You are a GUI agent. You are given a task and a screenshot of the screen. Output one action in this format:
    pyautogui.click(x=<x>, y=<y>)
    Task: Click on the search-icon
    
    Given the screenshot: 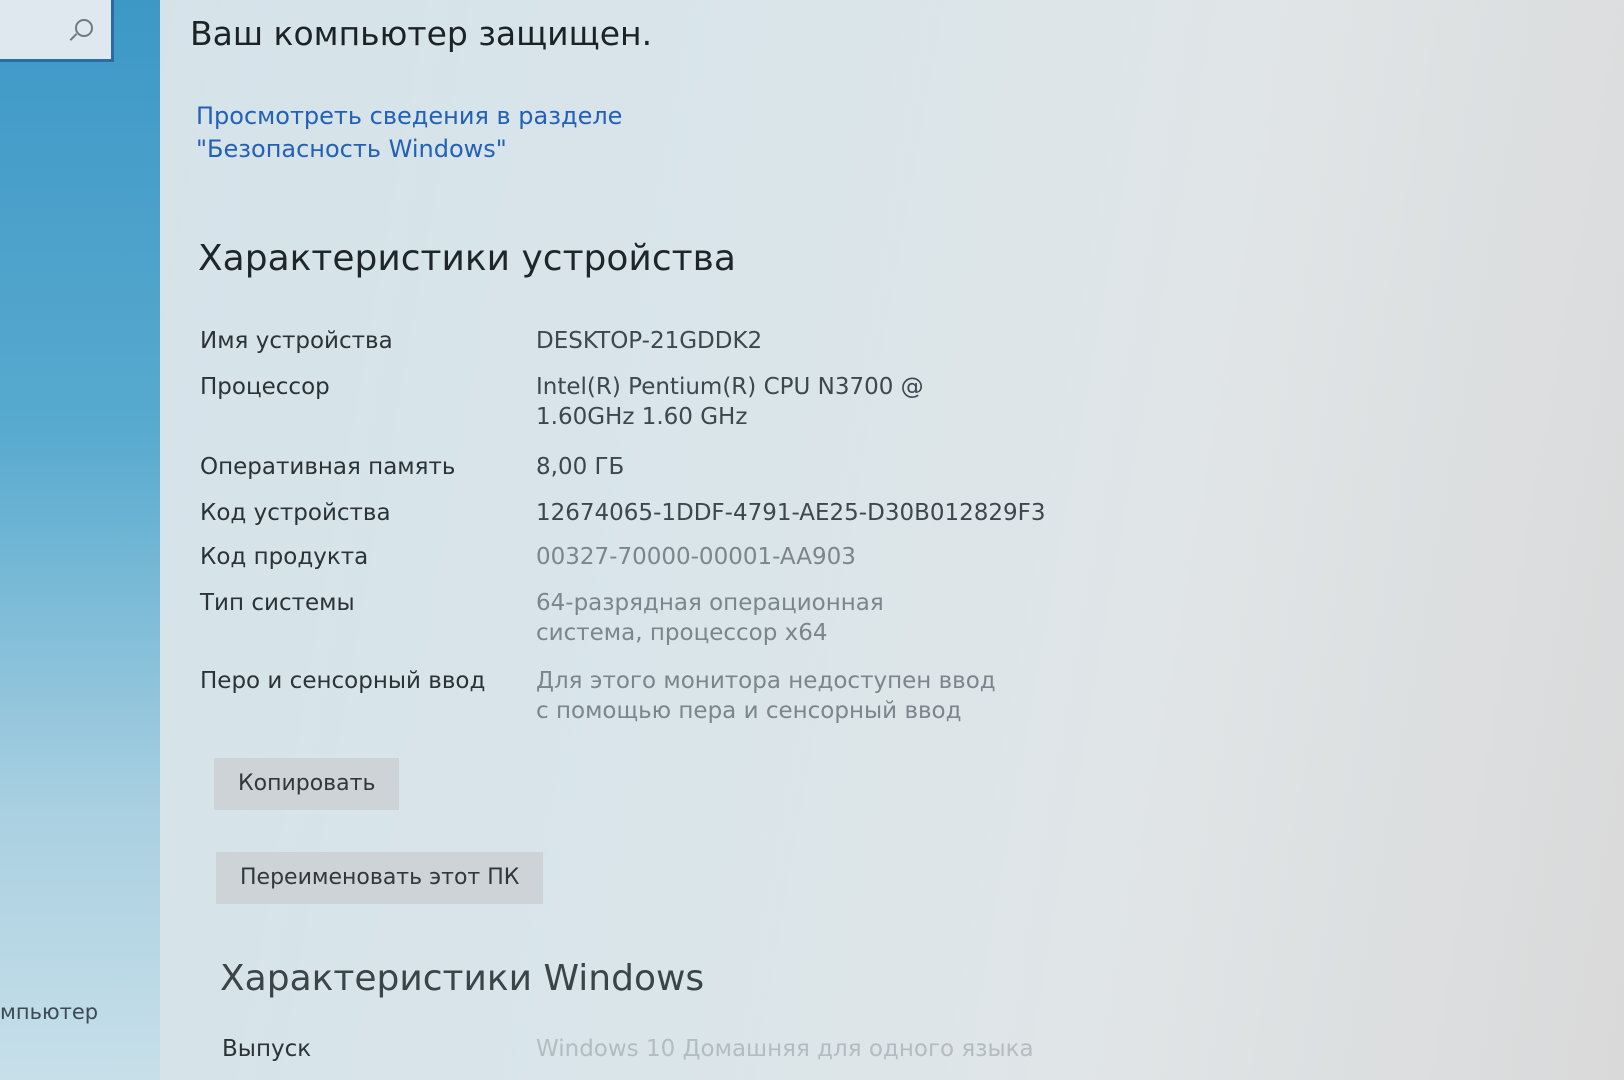 What is the action you would take?
    pyautogui.click(x=84, y=28)
    